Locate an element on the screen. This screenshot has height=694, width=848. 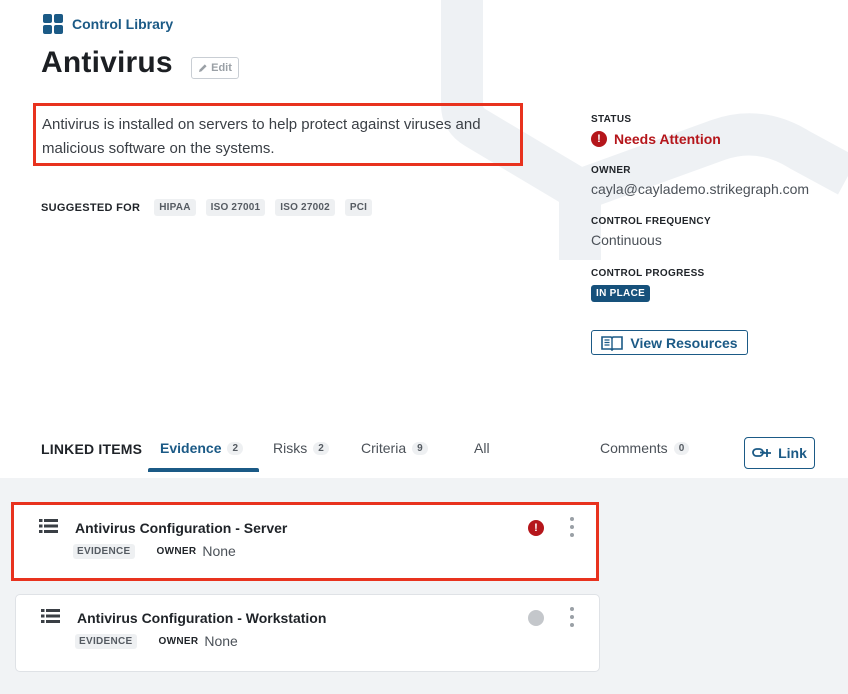
page-title: Antivirus is located at coordinates (107, 62).